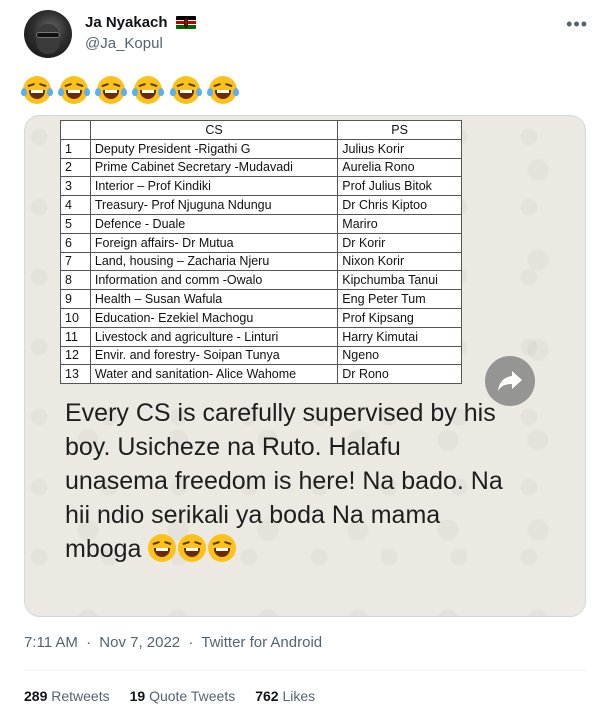 This screenshot has height=718, width=609. Describe the element at coordinates (399, 223) in the screenshot. I see `table-cell-ps: Mariro` at that location.